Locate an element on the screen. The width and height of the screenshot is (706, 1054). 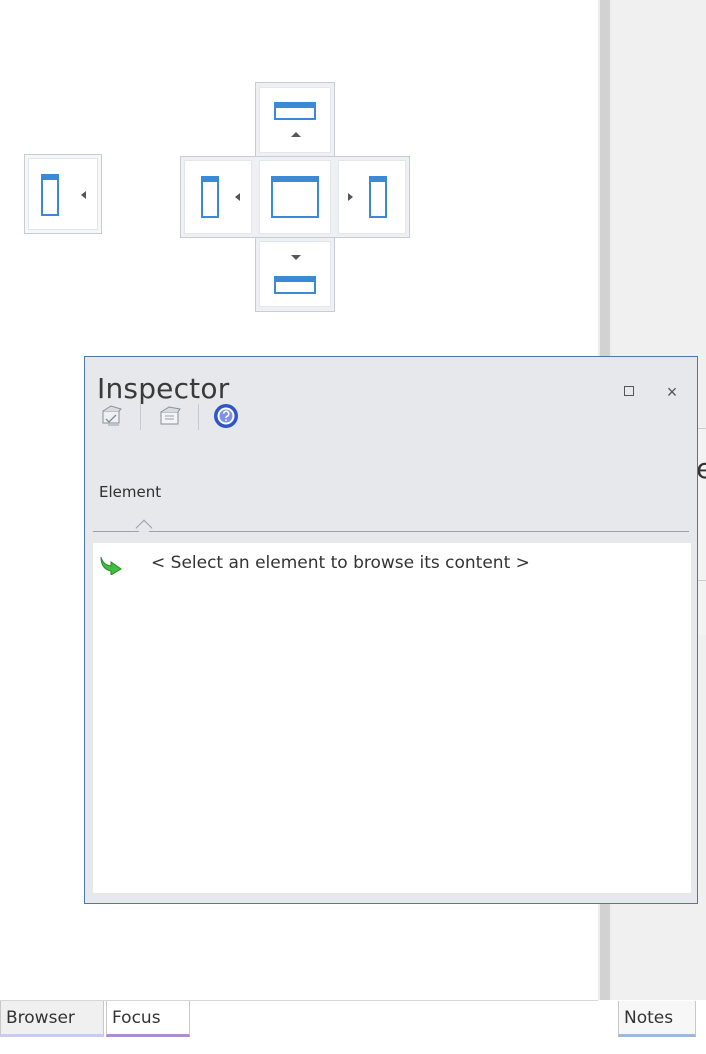
dock-up-arrow-icon is located at coordinates (296, 134).